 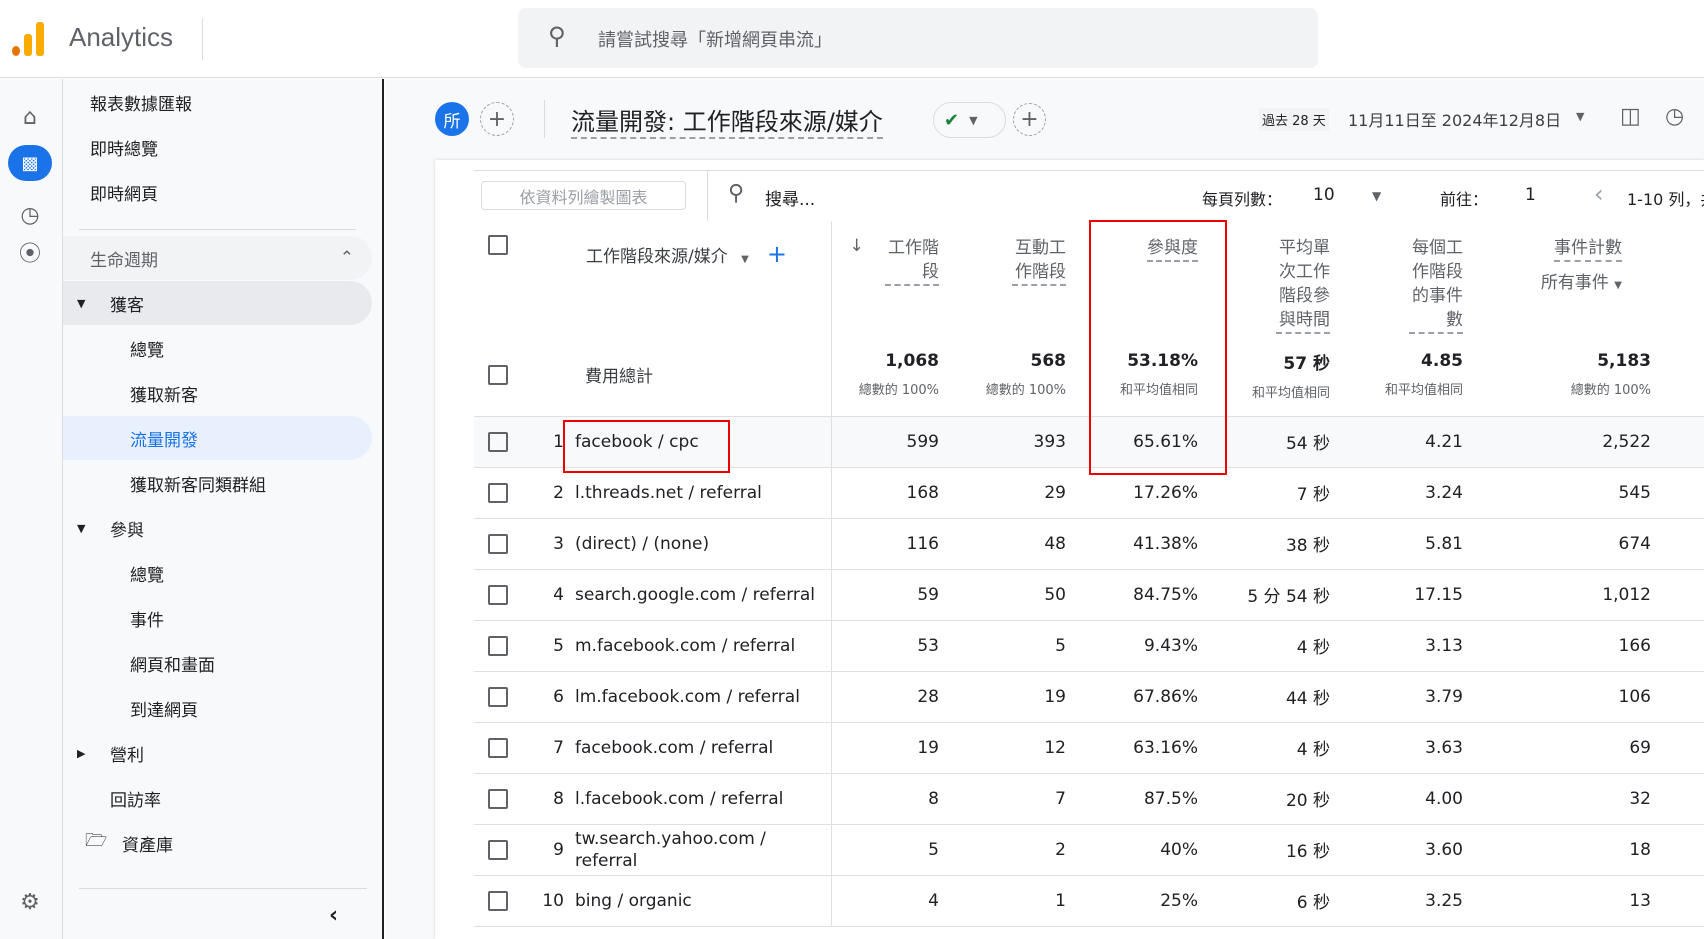 What do you see at coordinates (703, 442) in the screenshot?
I see `row-source-medium: facebook / cpc` at bounding box center [703, 442].